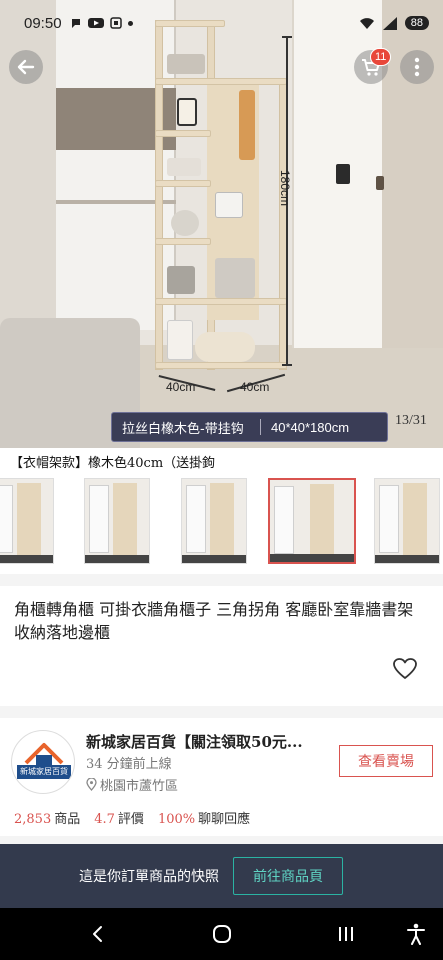  Describe the element at coordinates (129, 764) in the screenshot. I see `shop-last-online: 34 分鐘前上線` at that location.